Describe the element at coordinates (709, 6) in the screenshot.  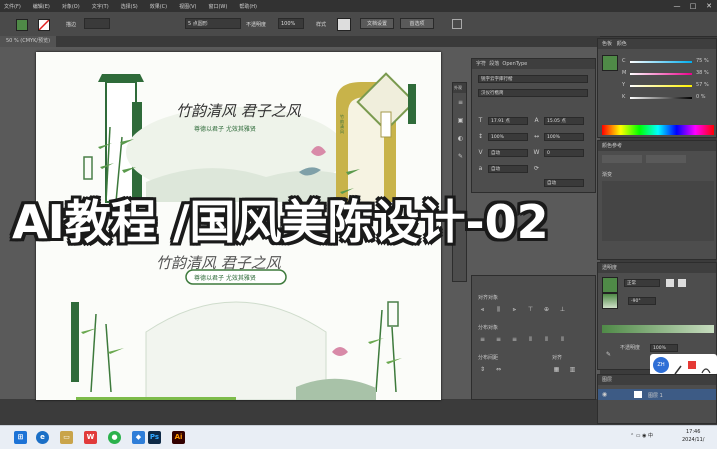
I see `close-button: ✕` at that location.